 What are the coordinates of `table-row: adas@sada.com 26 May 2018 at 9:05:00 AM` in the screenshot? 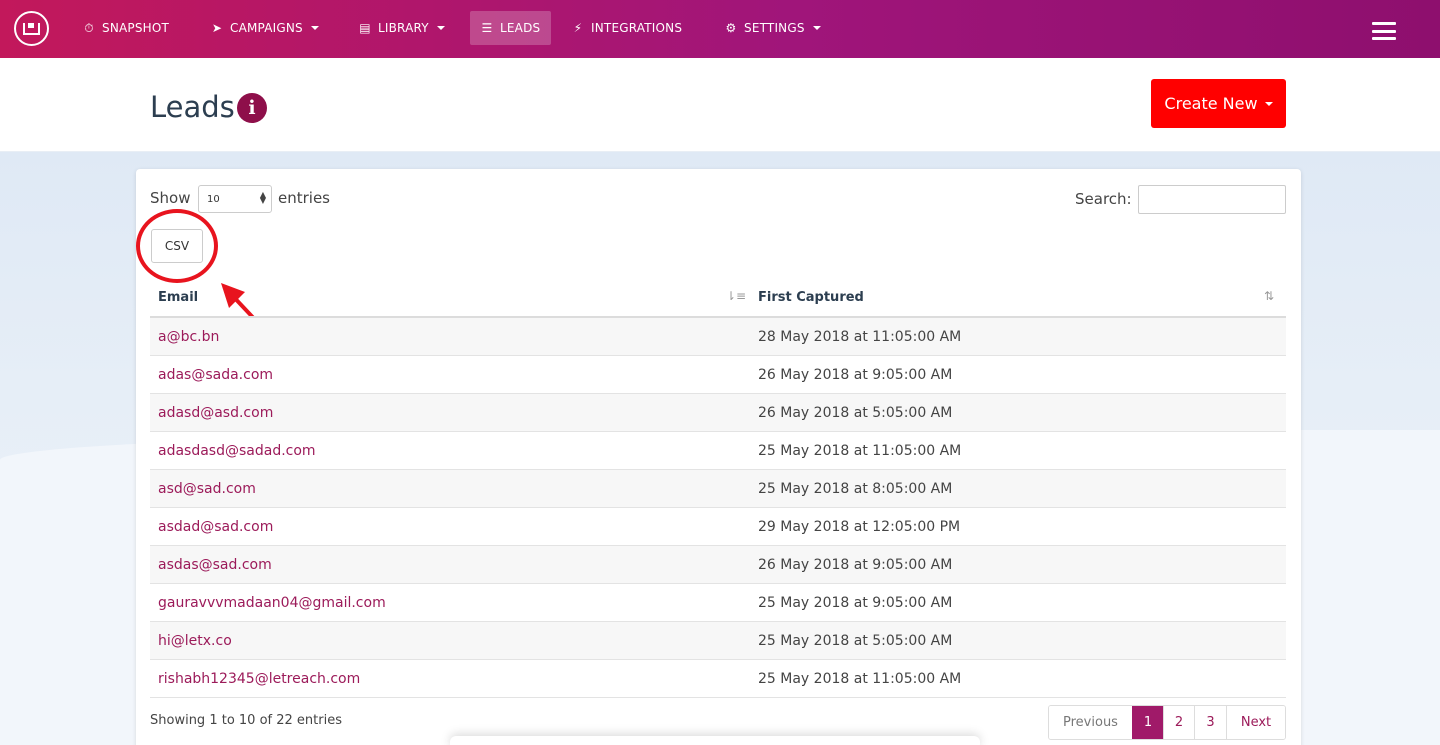 It's located at (718, 375).